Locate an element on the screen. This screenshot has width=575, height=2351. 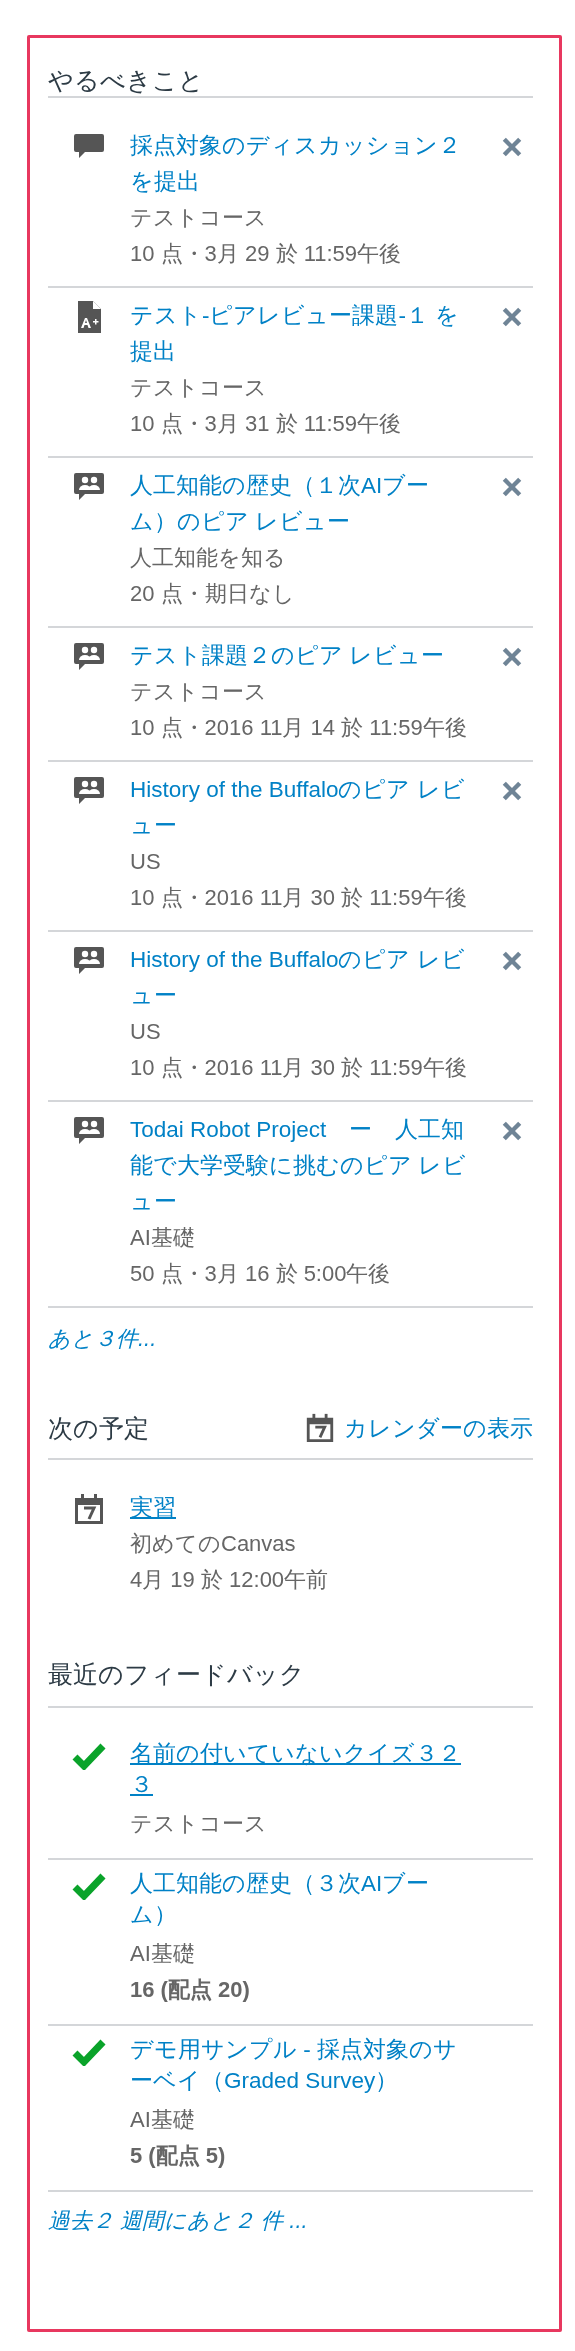
assignment-link: 名前の付いていないクイズ３２３ is located at coordinates (301, 1769).